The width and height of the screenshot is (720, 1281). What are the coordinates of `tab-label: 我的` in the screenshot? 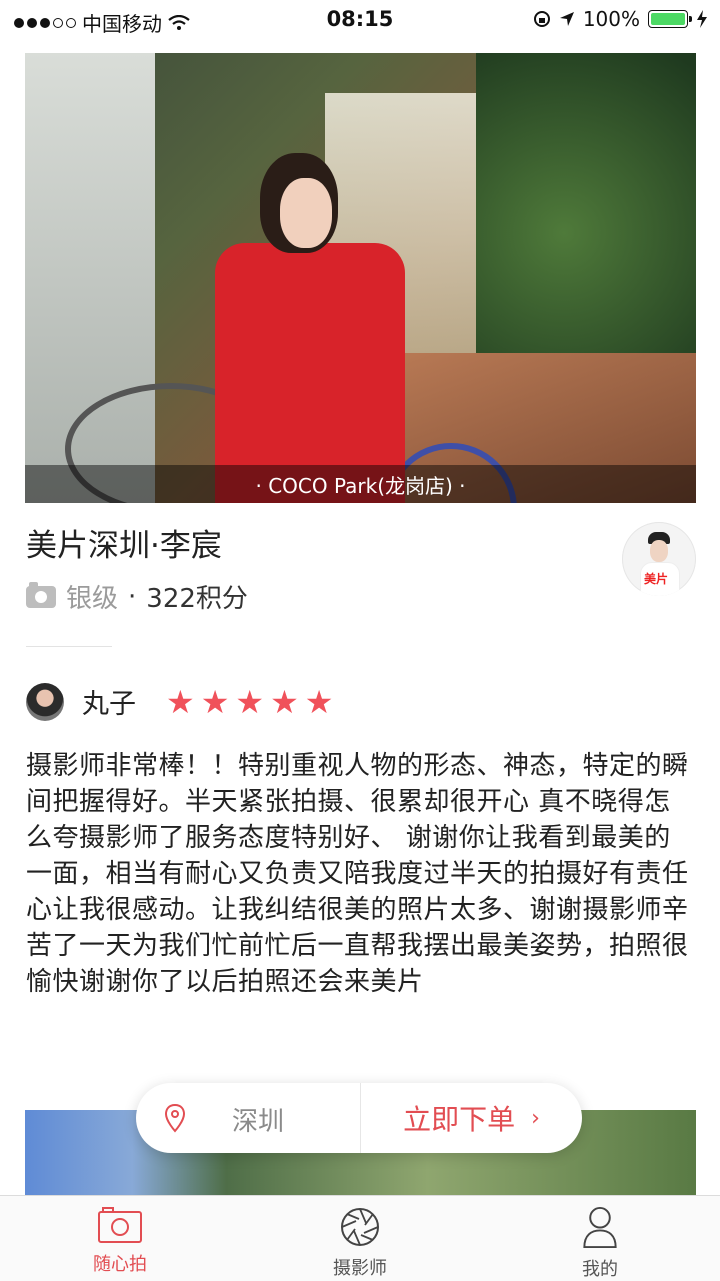 It's located at (600, 1269).